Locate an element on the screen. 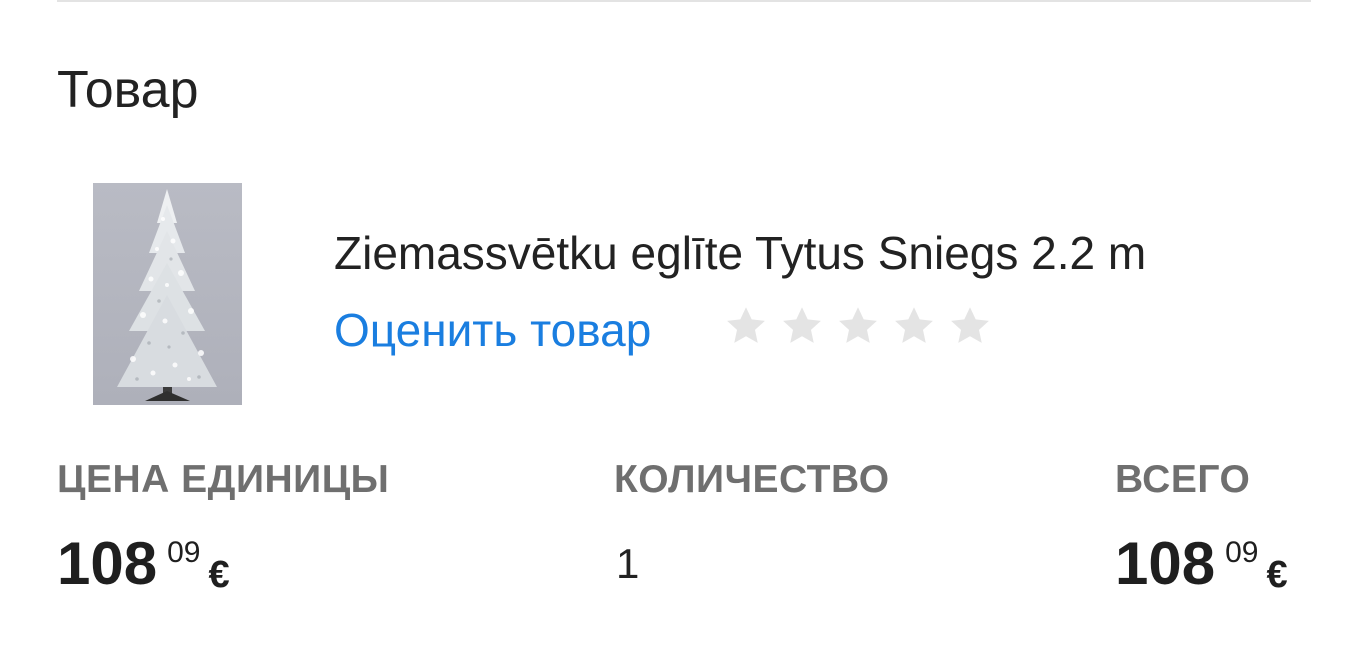  unit-price: 108 09 € is located at coordinates (143, 563).